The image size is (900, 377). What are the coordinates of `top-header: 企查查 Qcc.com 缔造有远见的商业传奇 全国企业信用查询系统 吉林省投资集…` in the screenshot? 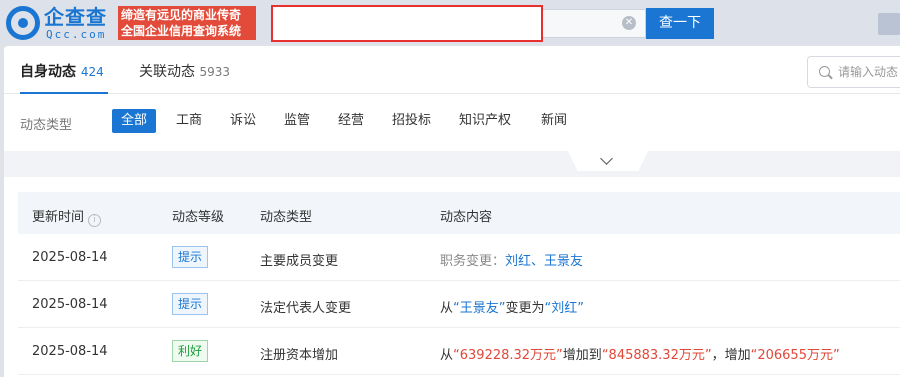 It's located at (450, 22).